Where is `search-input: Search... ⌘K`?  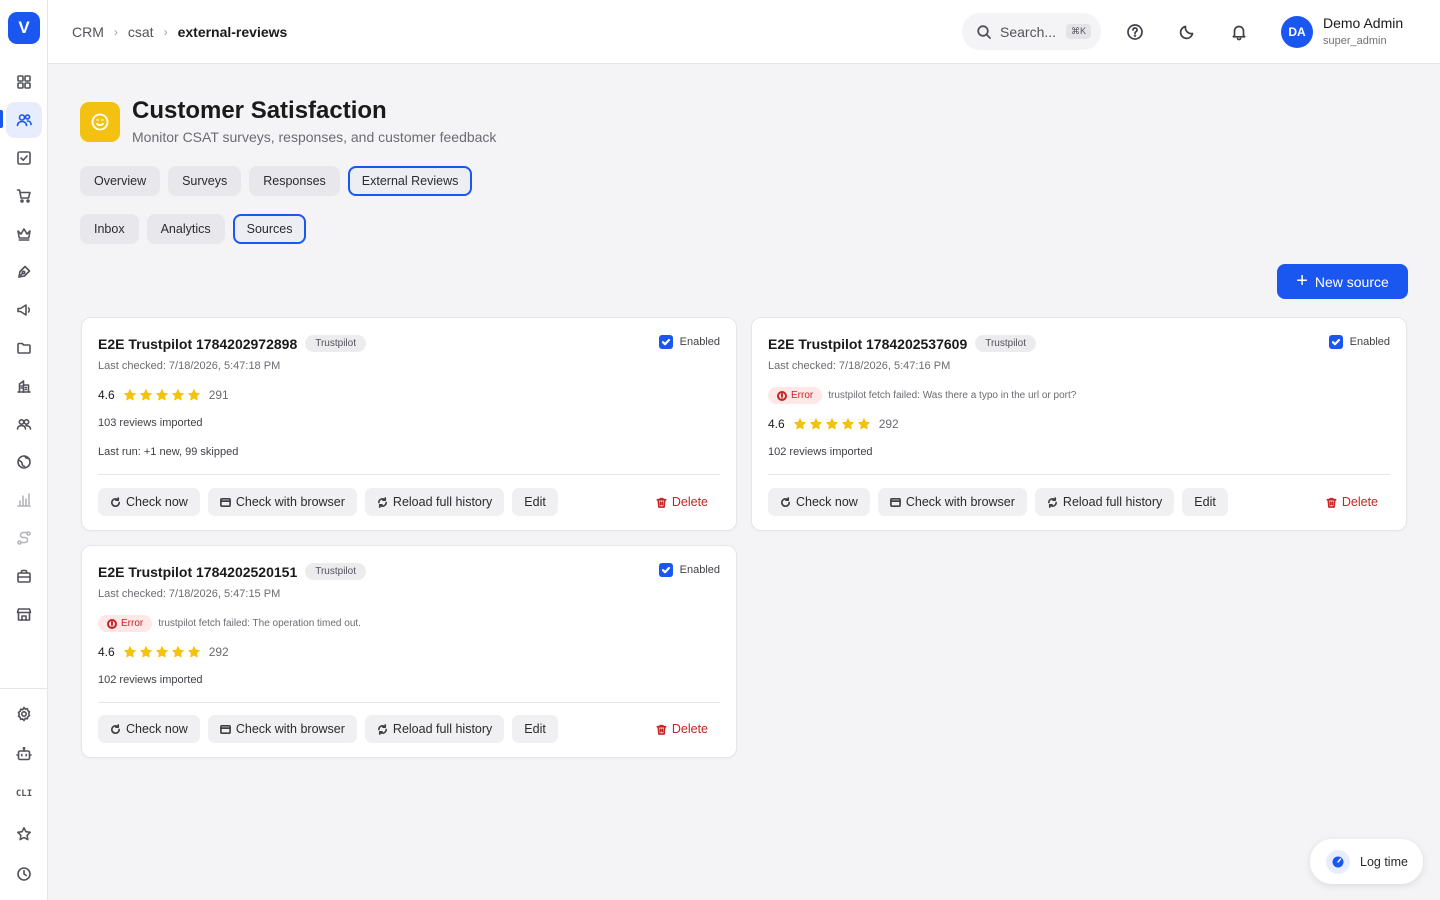
search-input: Search... ⌘K is located at coordinates (1031, 31).